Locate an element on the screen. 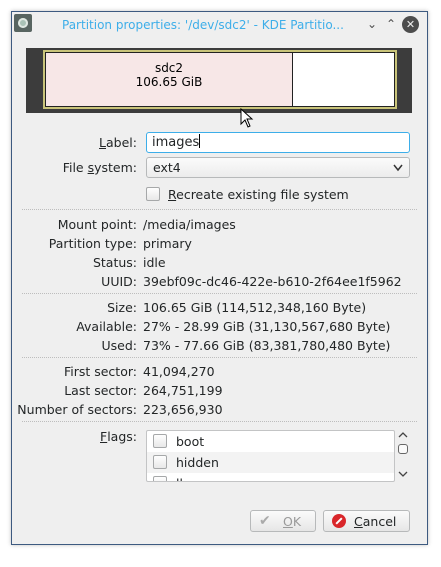 This screenshot has height=567, width=441. available-label: Available: is located at coordinates (106, 326).